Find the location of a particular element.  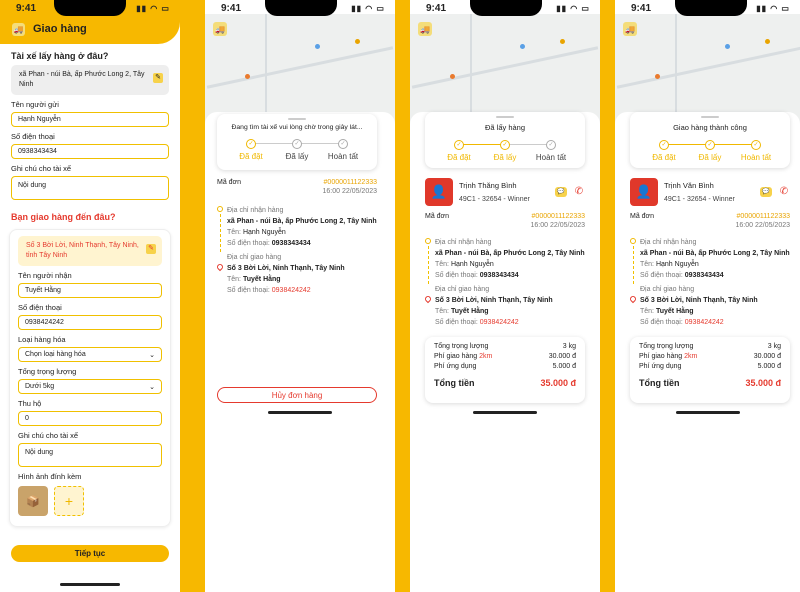

sender-name-value: Hạnh Nguyễn is located at coordinates (39, 119).